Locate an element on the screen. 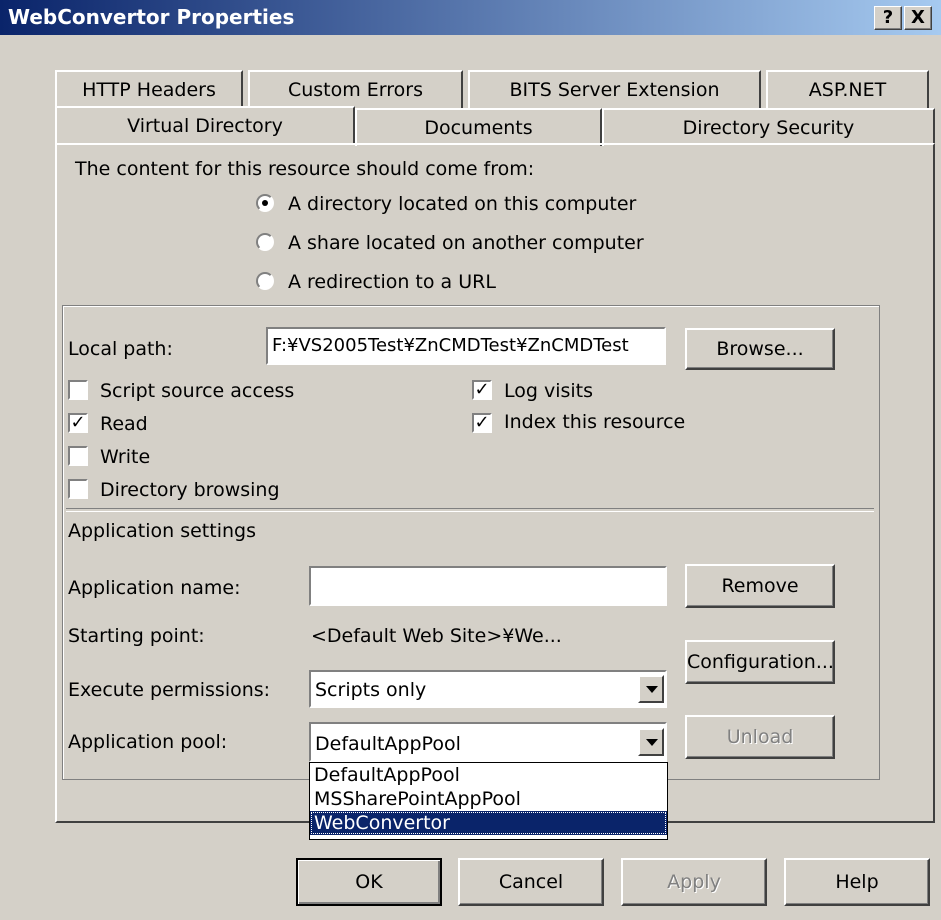 This screenshot has height=920, width=941. app-pool-select: DefaultAppPool is located at coordinates (488, 742).